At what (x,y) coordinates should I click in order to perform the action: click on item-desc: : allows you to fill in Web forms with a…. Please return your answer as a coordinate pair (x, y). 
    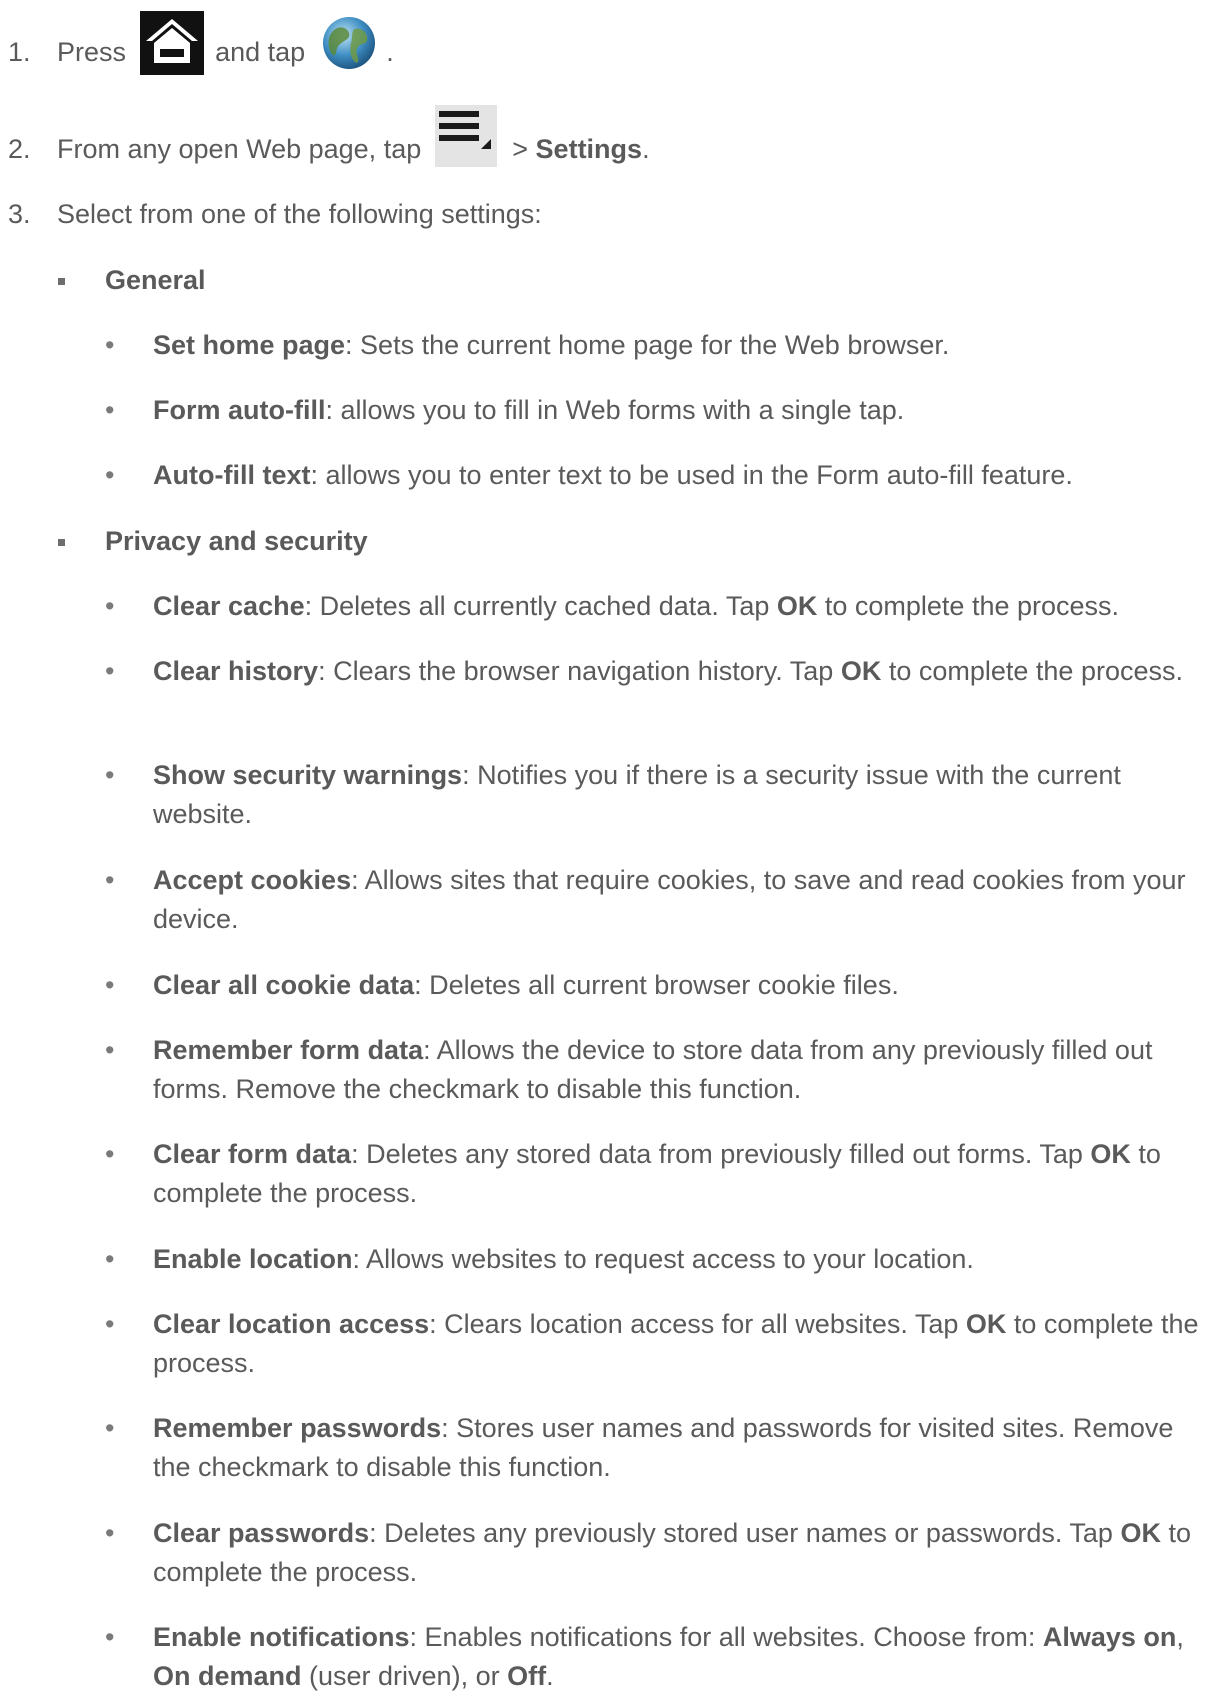
    Looking at the image, I should click on (615, 410).